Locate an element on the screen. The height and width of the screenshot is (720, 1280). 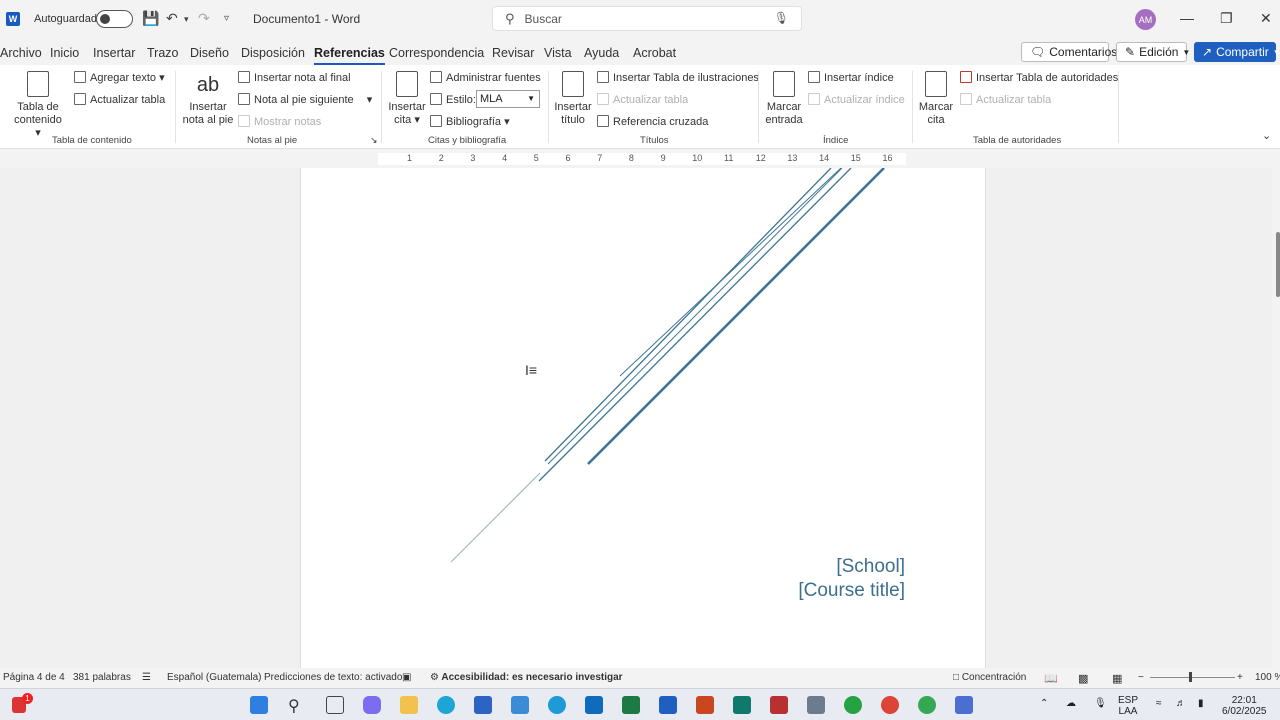
tab-acrobat: Acrobat is located at coordinates (654, 53).